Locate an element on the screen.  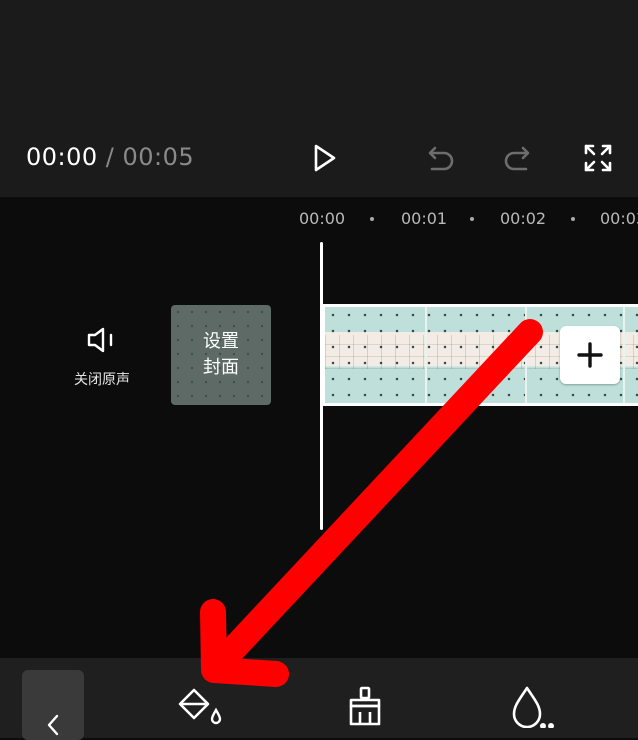
time-ruler: 00:00 00:01 00:02 00:03 is located at coordinates (319, 221).